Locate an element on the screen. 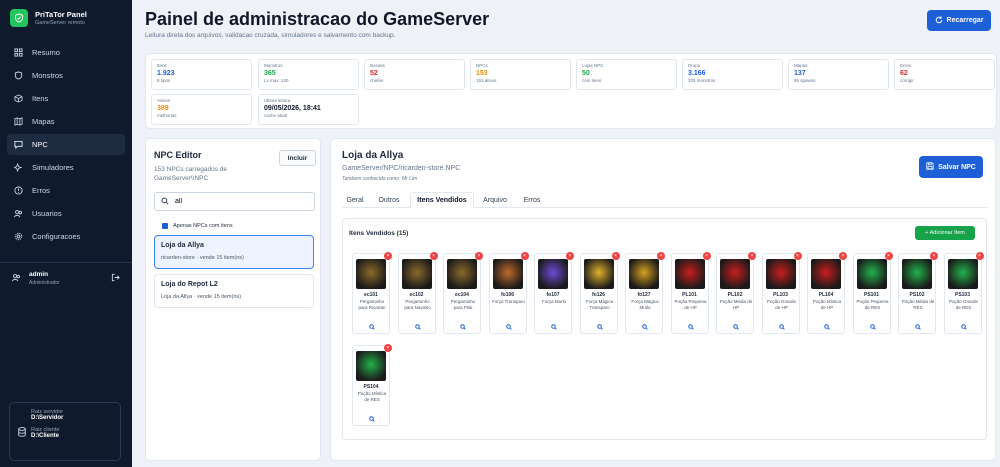 The image size is (1000, 467). item-code: PS104 is located at coordinates (371, 387).